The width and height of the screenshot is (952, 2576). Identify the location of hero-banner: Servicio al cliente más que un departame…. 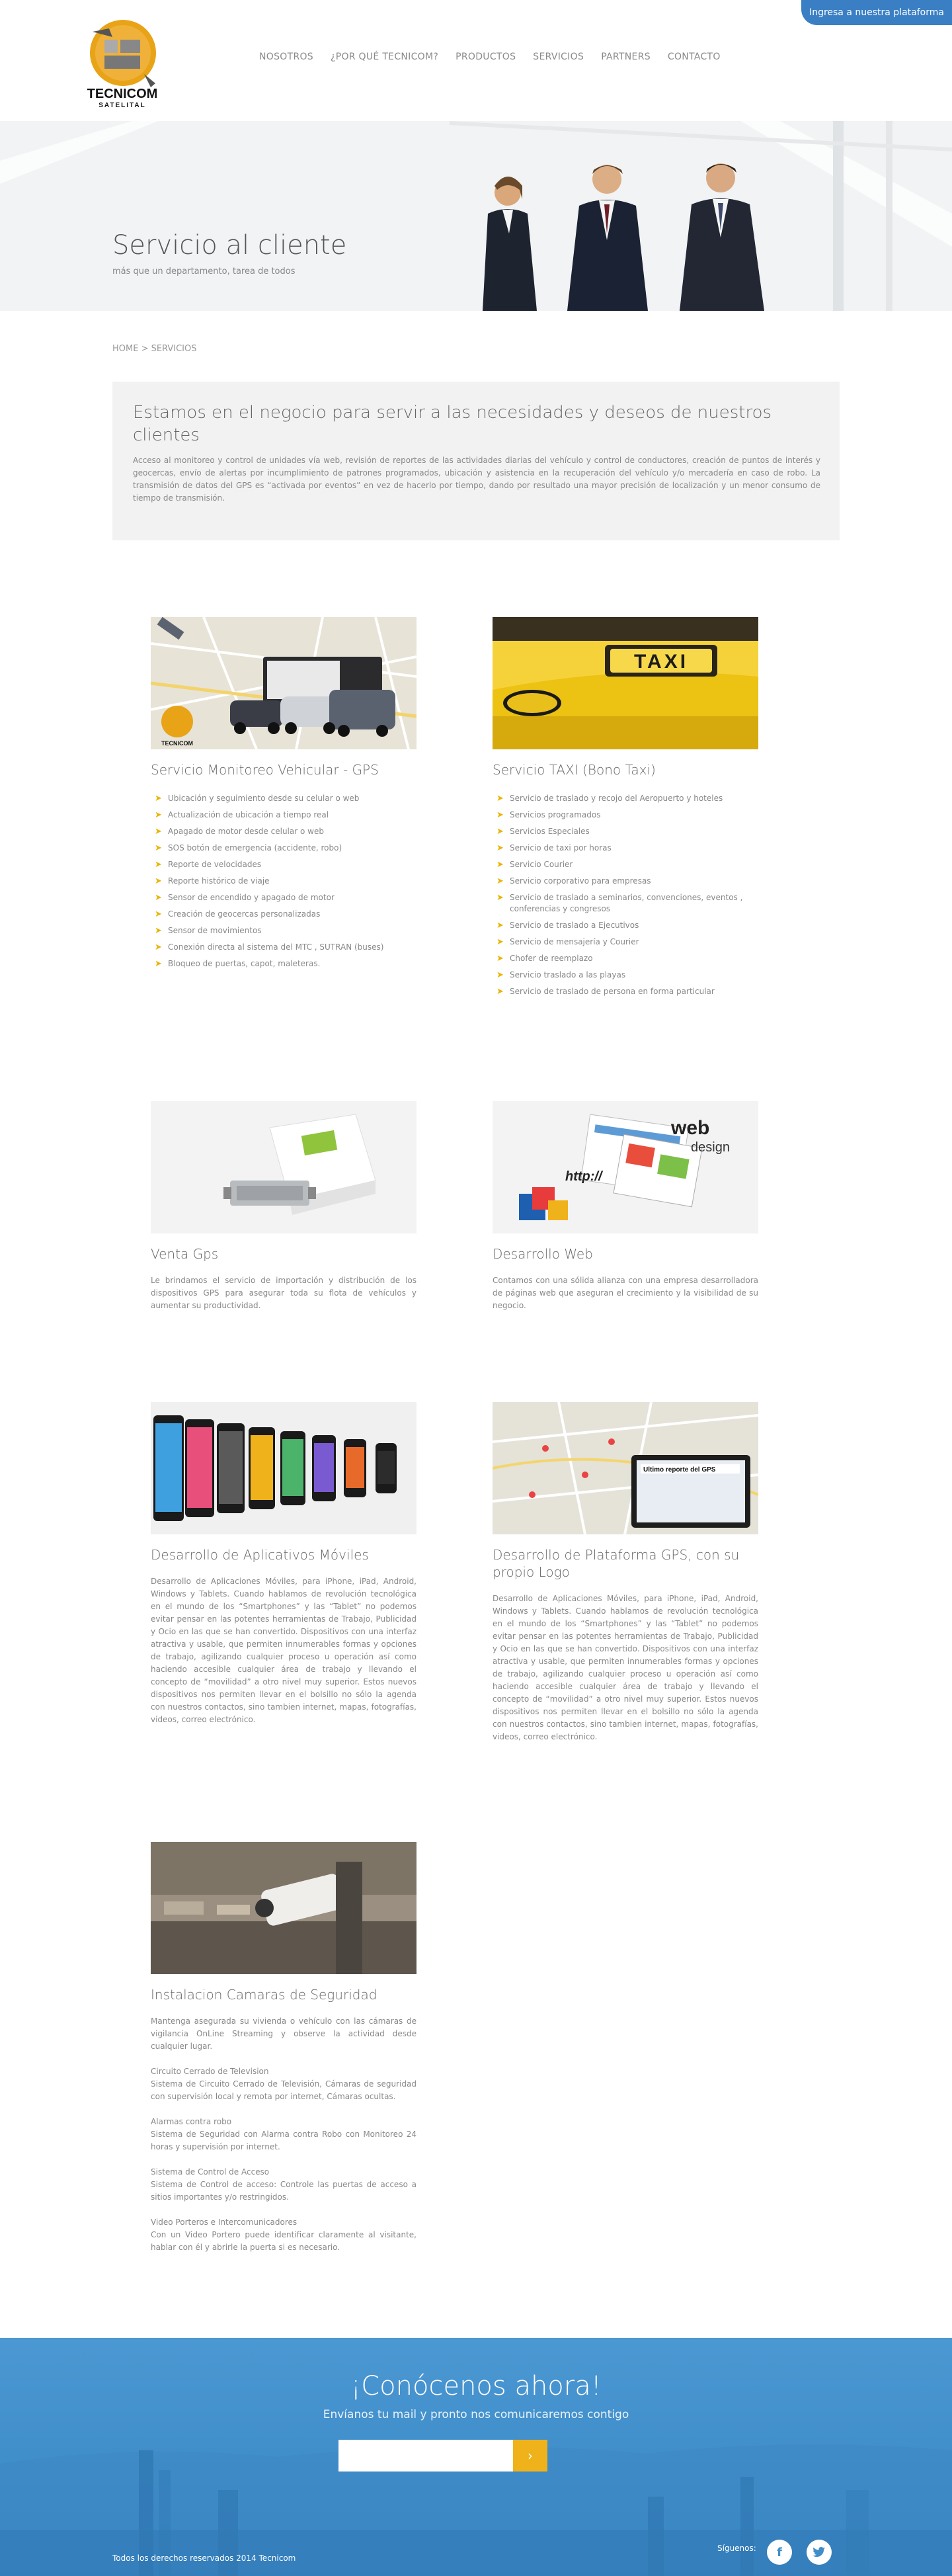
(476, 216).